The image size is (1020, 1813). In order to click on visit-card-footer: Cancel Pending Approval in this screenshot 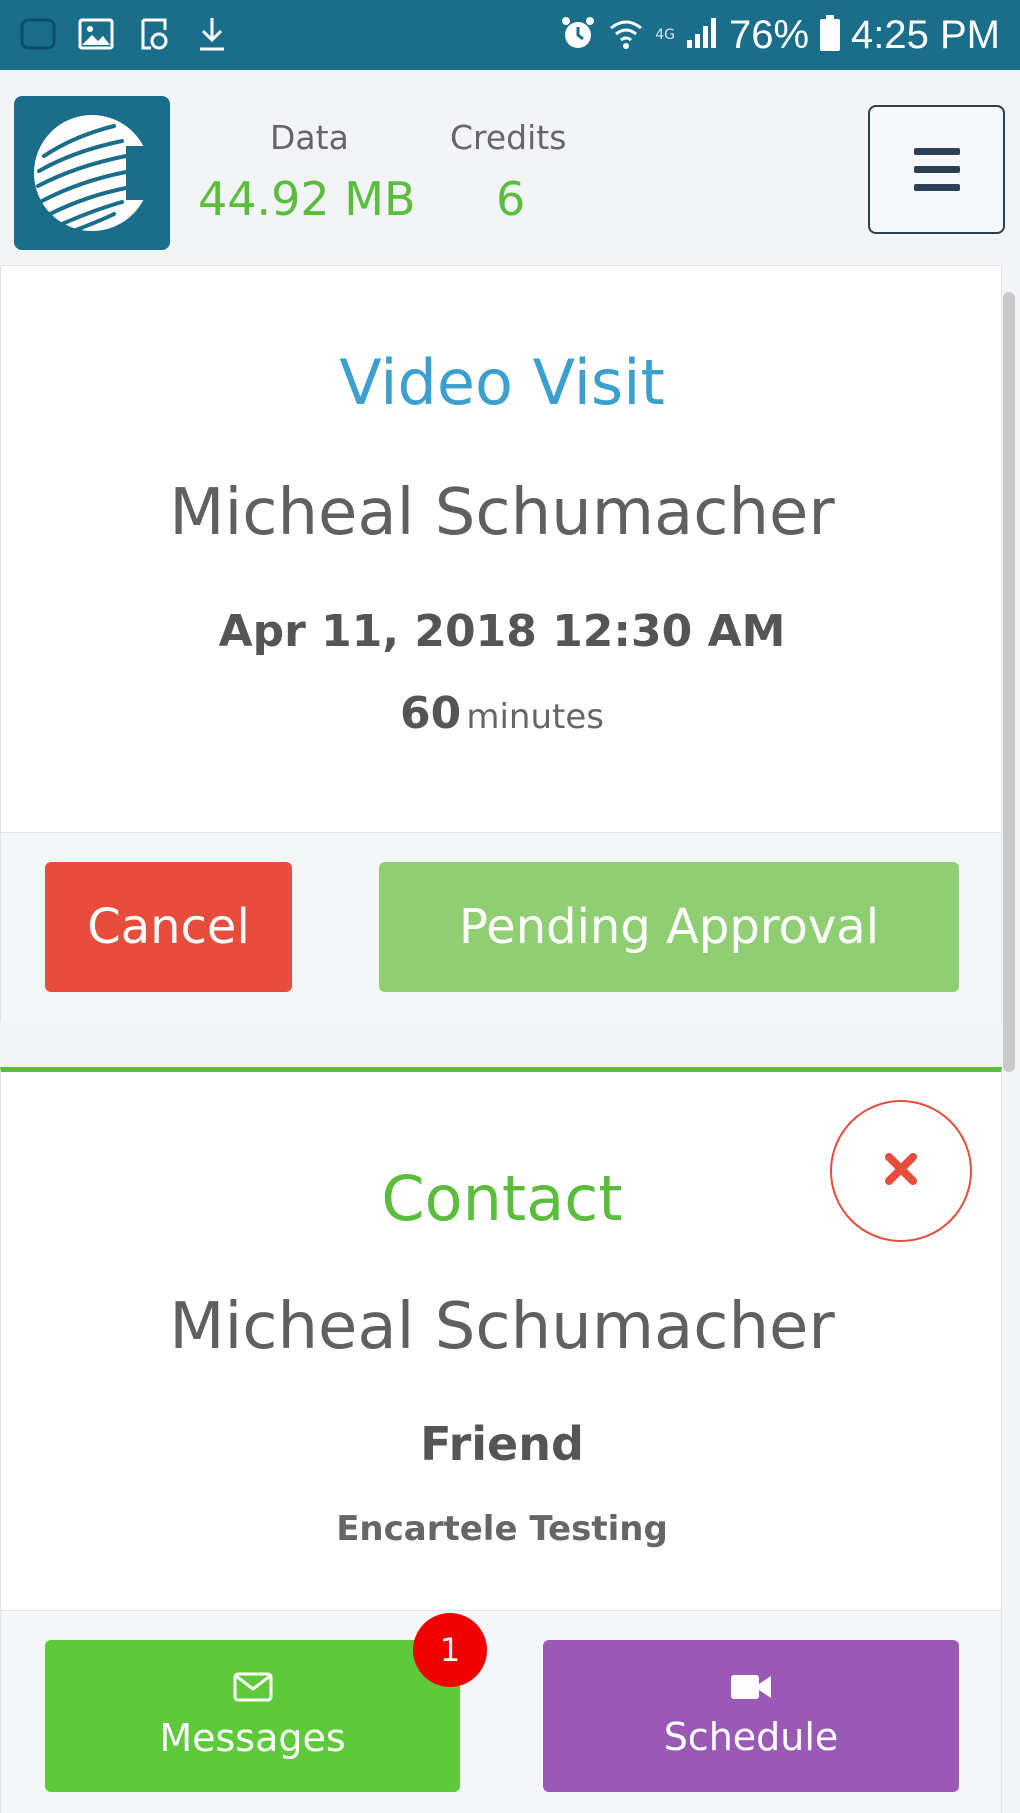, I will do `click(501, 927)`.